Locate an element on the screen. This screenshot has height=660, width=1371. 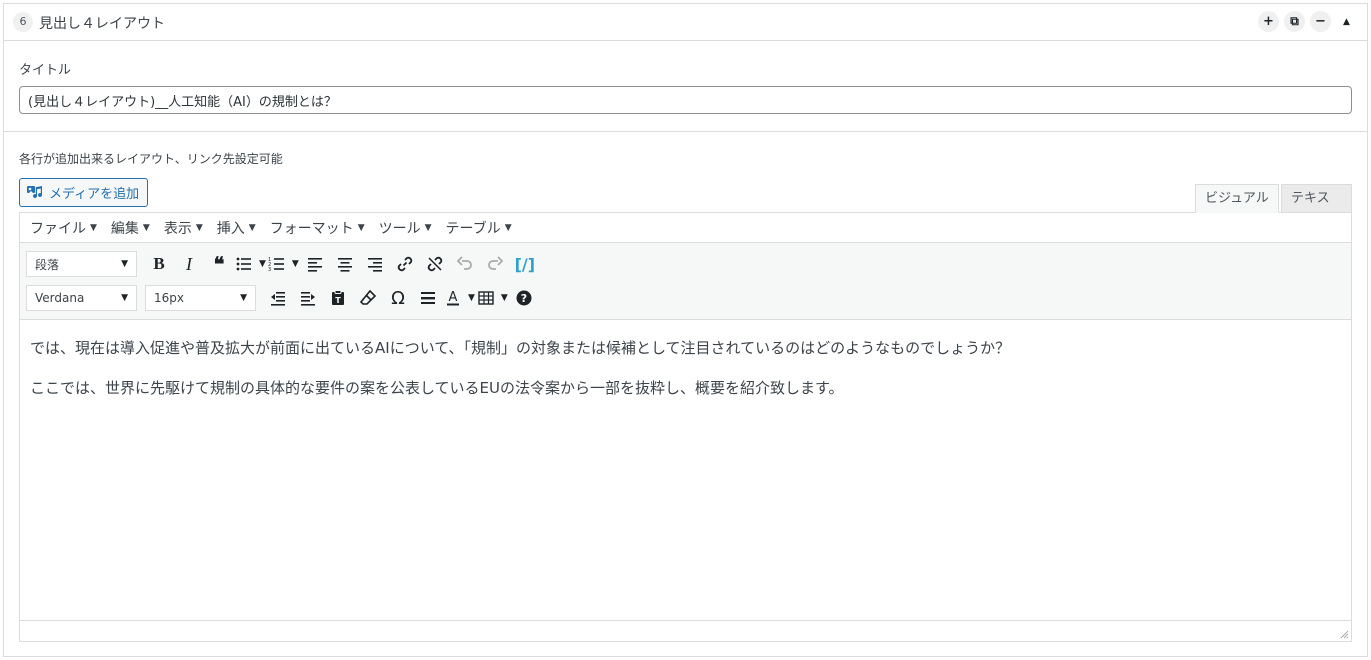
menu-insert: 挿入 ▼ is located at coordinates (236, 228).